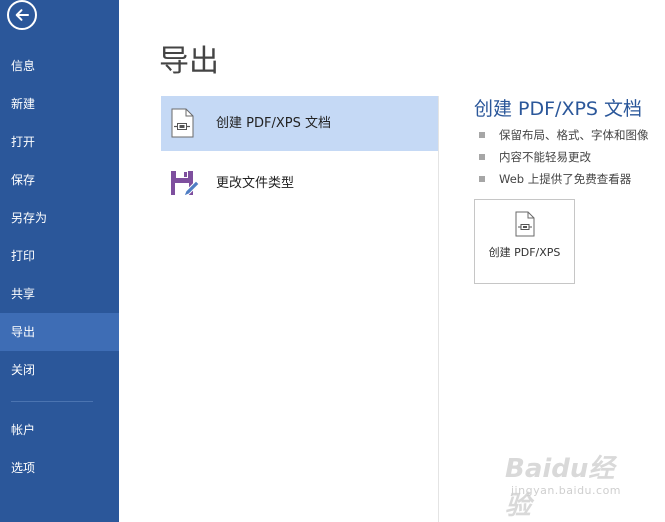  What do you see at coordinates (59, 332) in the screenshot?
I see `sidebar-item-export: 导出` at bounding box center [59, 332].